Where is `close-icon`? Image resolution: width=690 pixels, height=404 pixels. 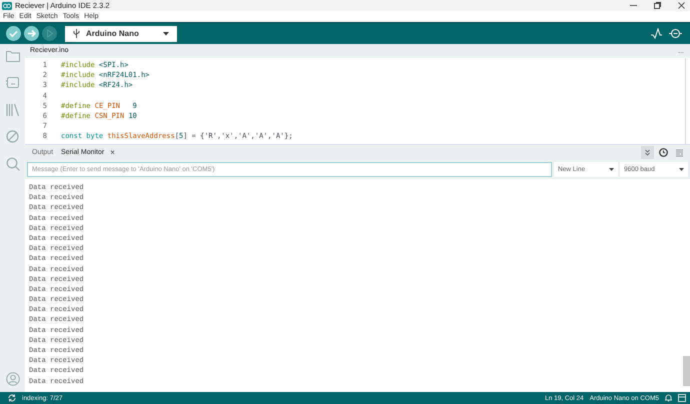
close-icon is located at coordinates (681, 5).